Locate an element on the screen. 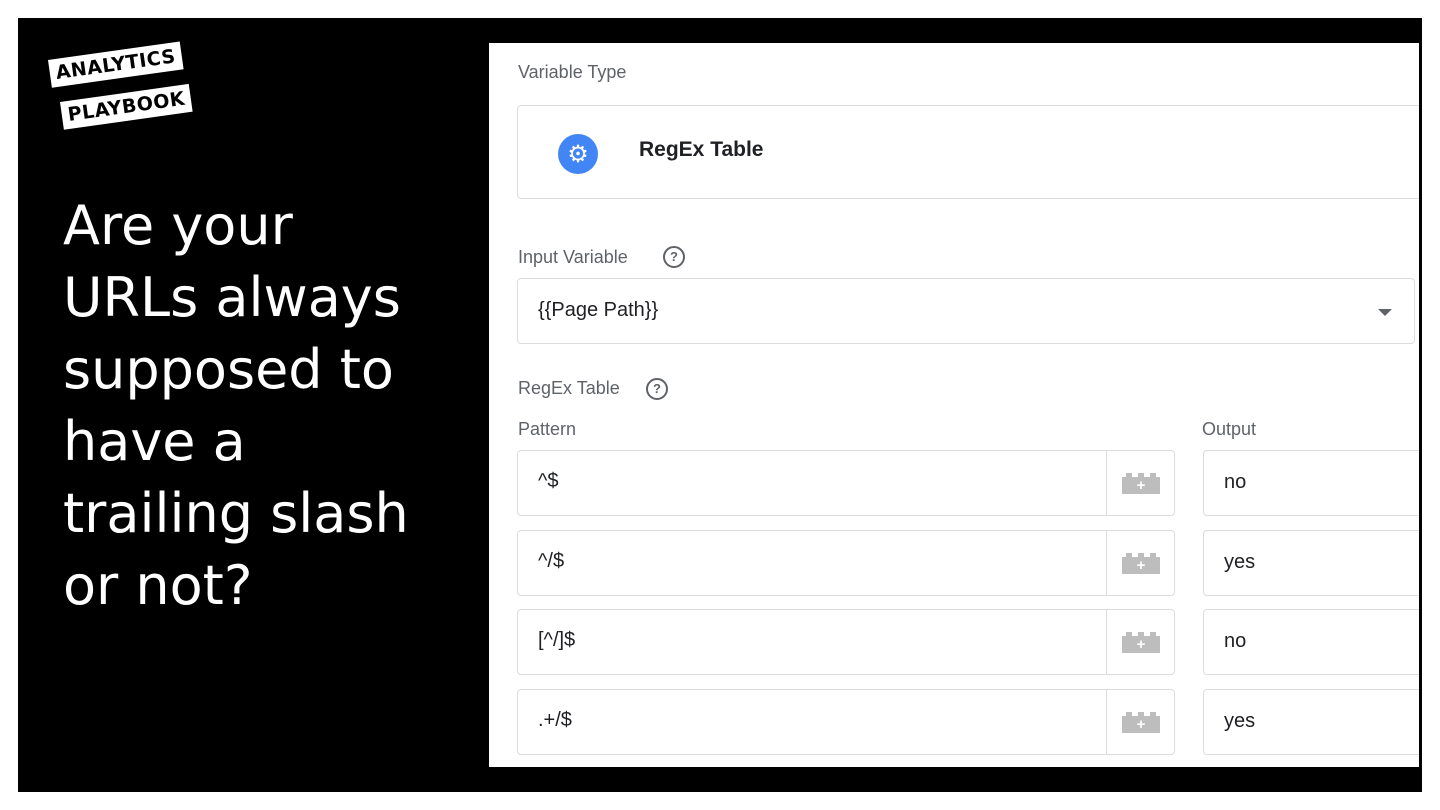  dropdown-arrow-icon is located at coordinates (1385, 312).